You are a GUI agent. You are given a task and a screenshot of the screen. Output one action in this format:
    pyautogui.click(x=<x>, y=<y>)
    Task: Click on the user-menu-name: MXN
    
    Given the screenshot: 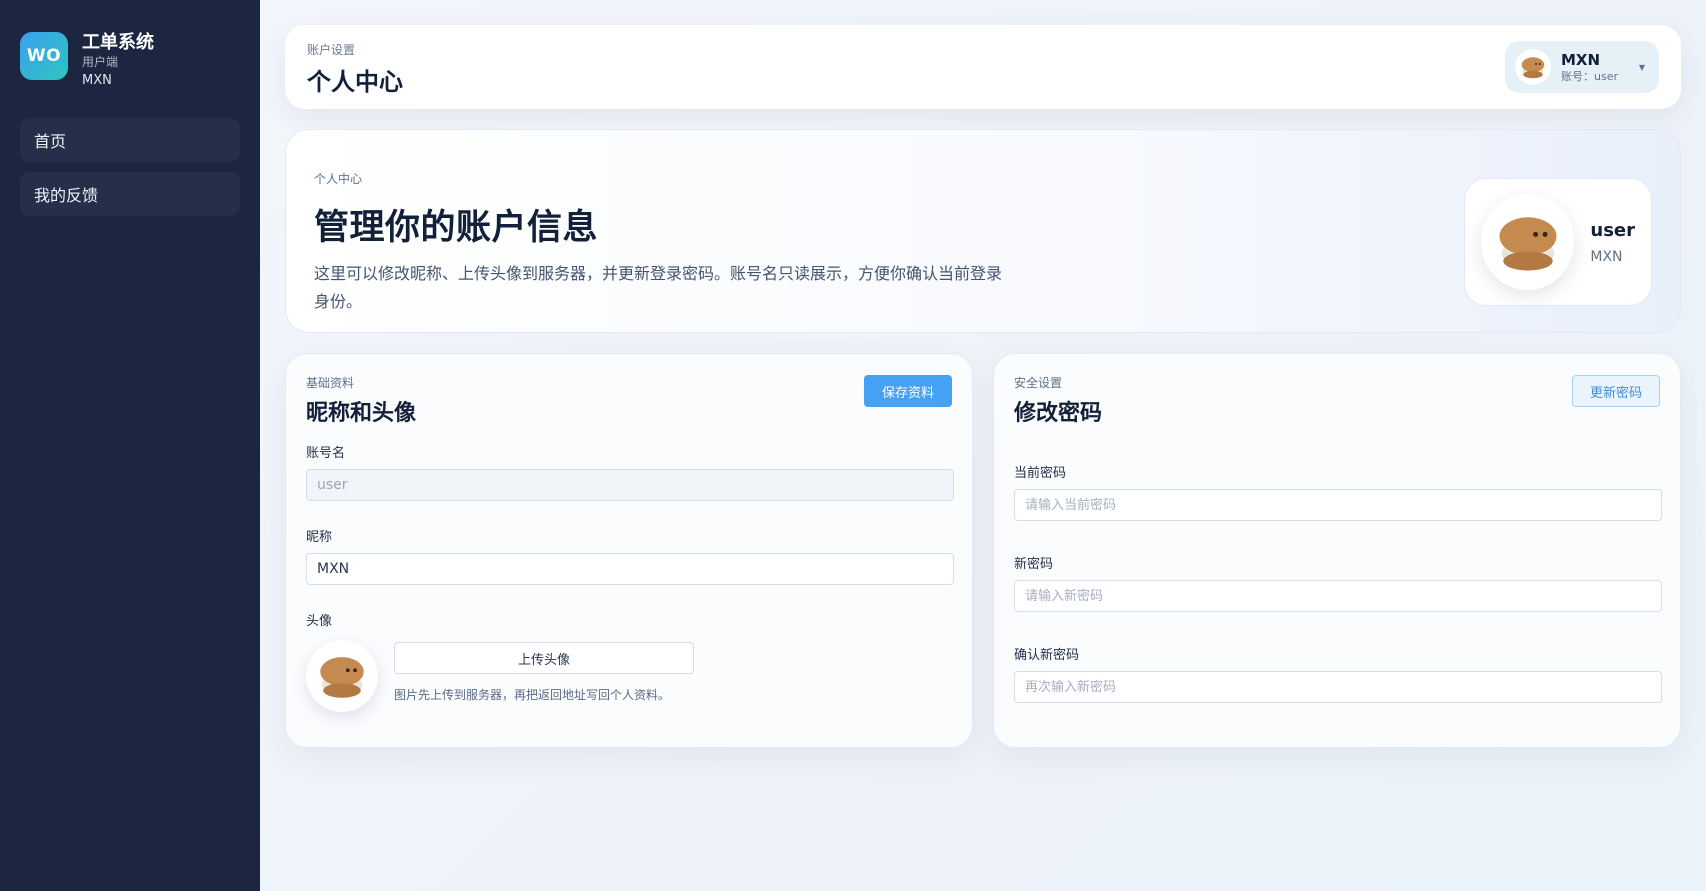 What is the action you would take?
    pyautogui.click(x=1581, y=59)
    